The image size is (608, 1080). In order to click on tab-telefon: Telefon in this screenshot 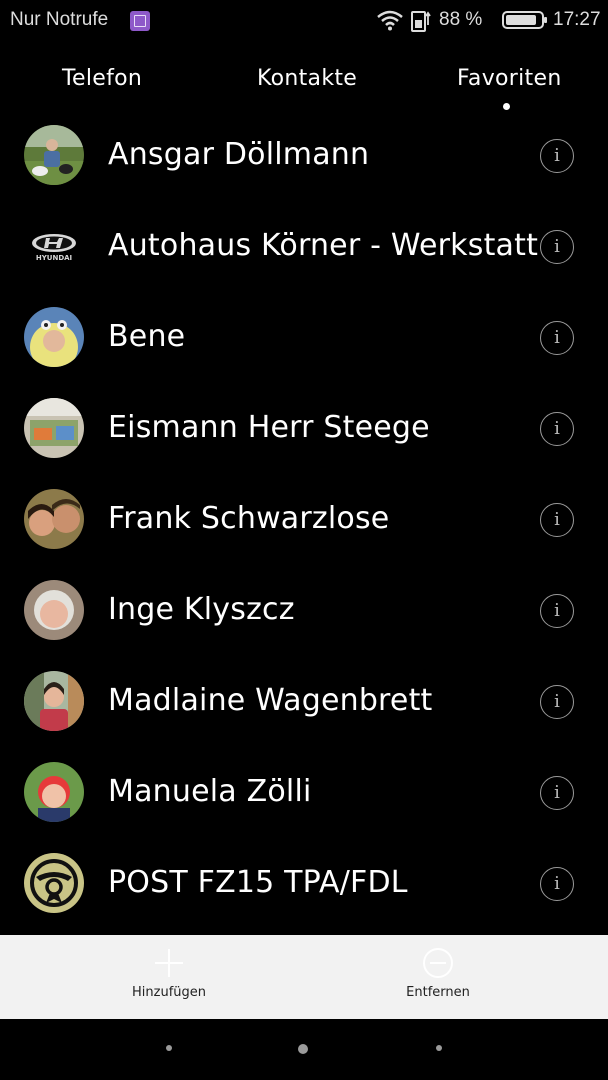, I will do `click(102, 78)`.